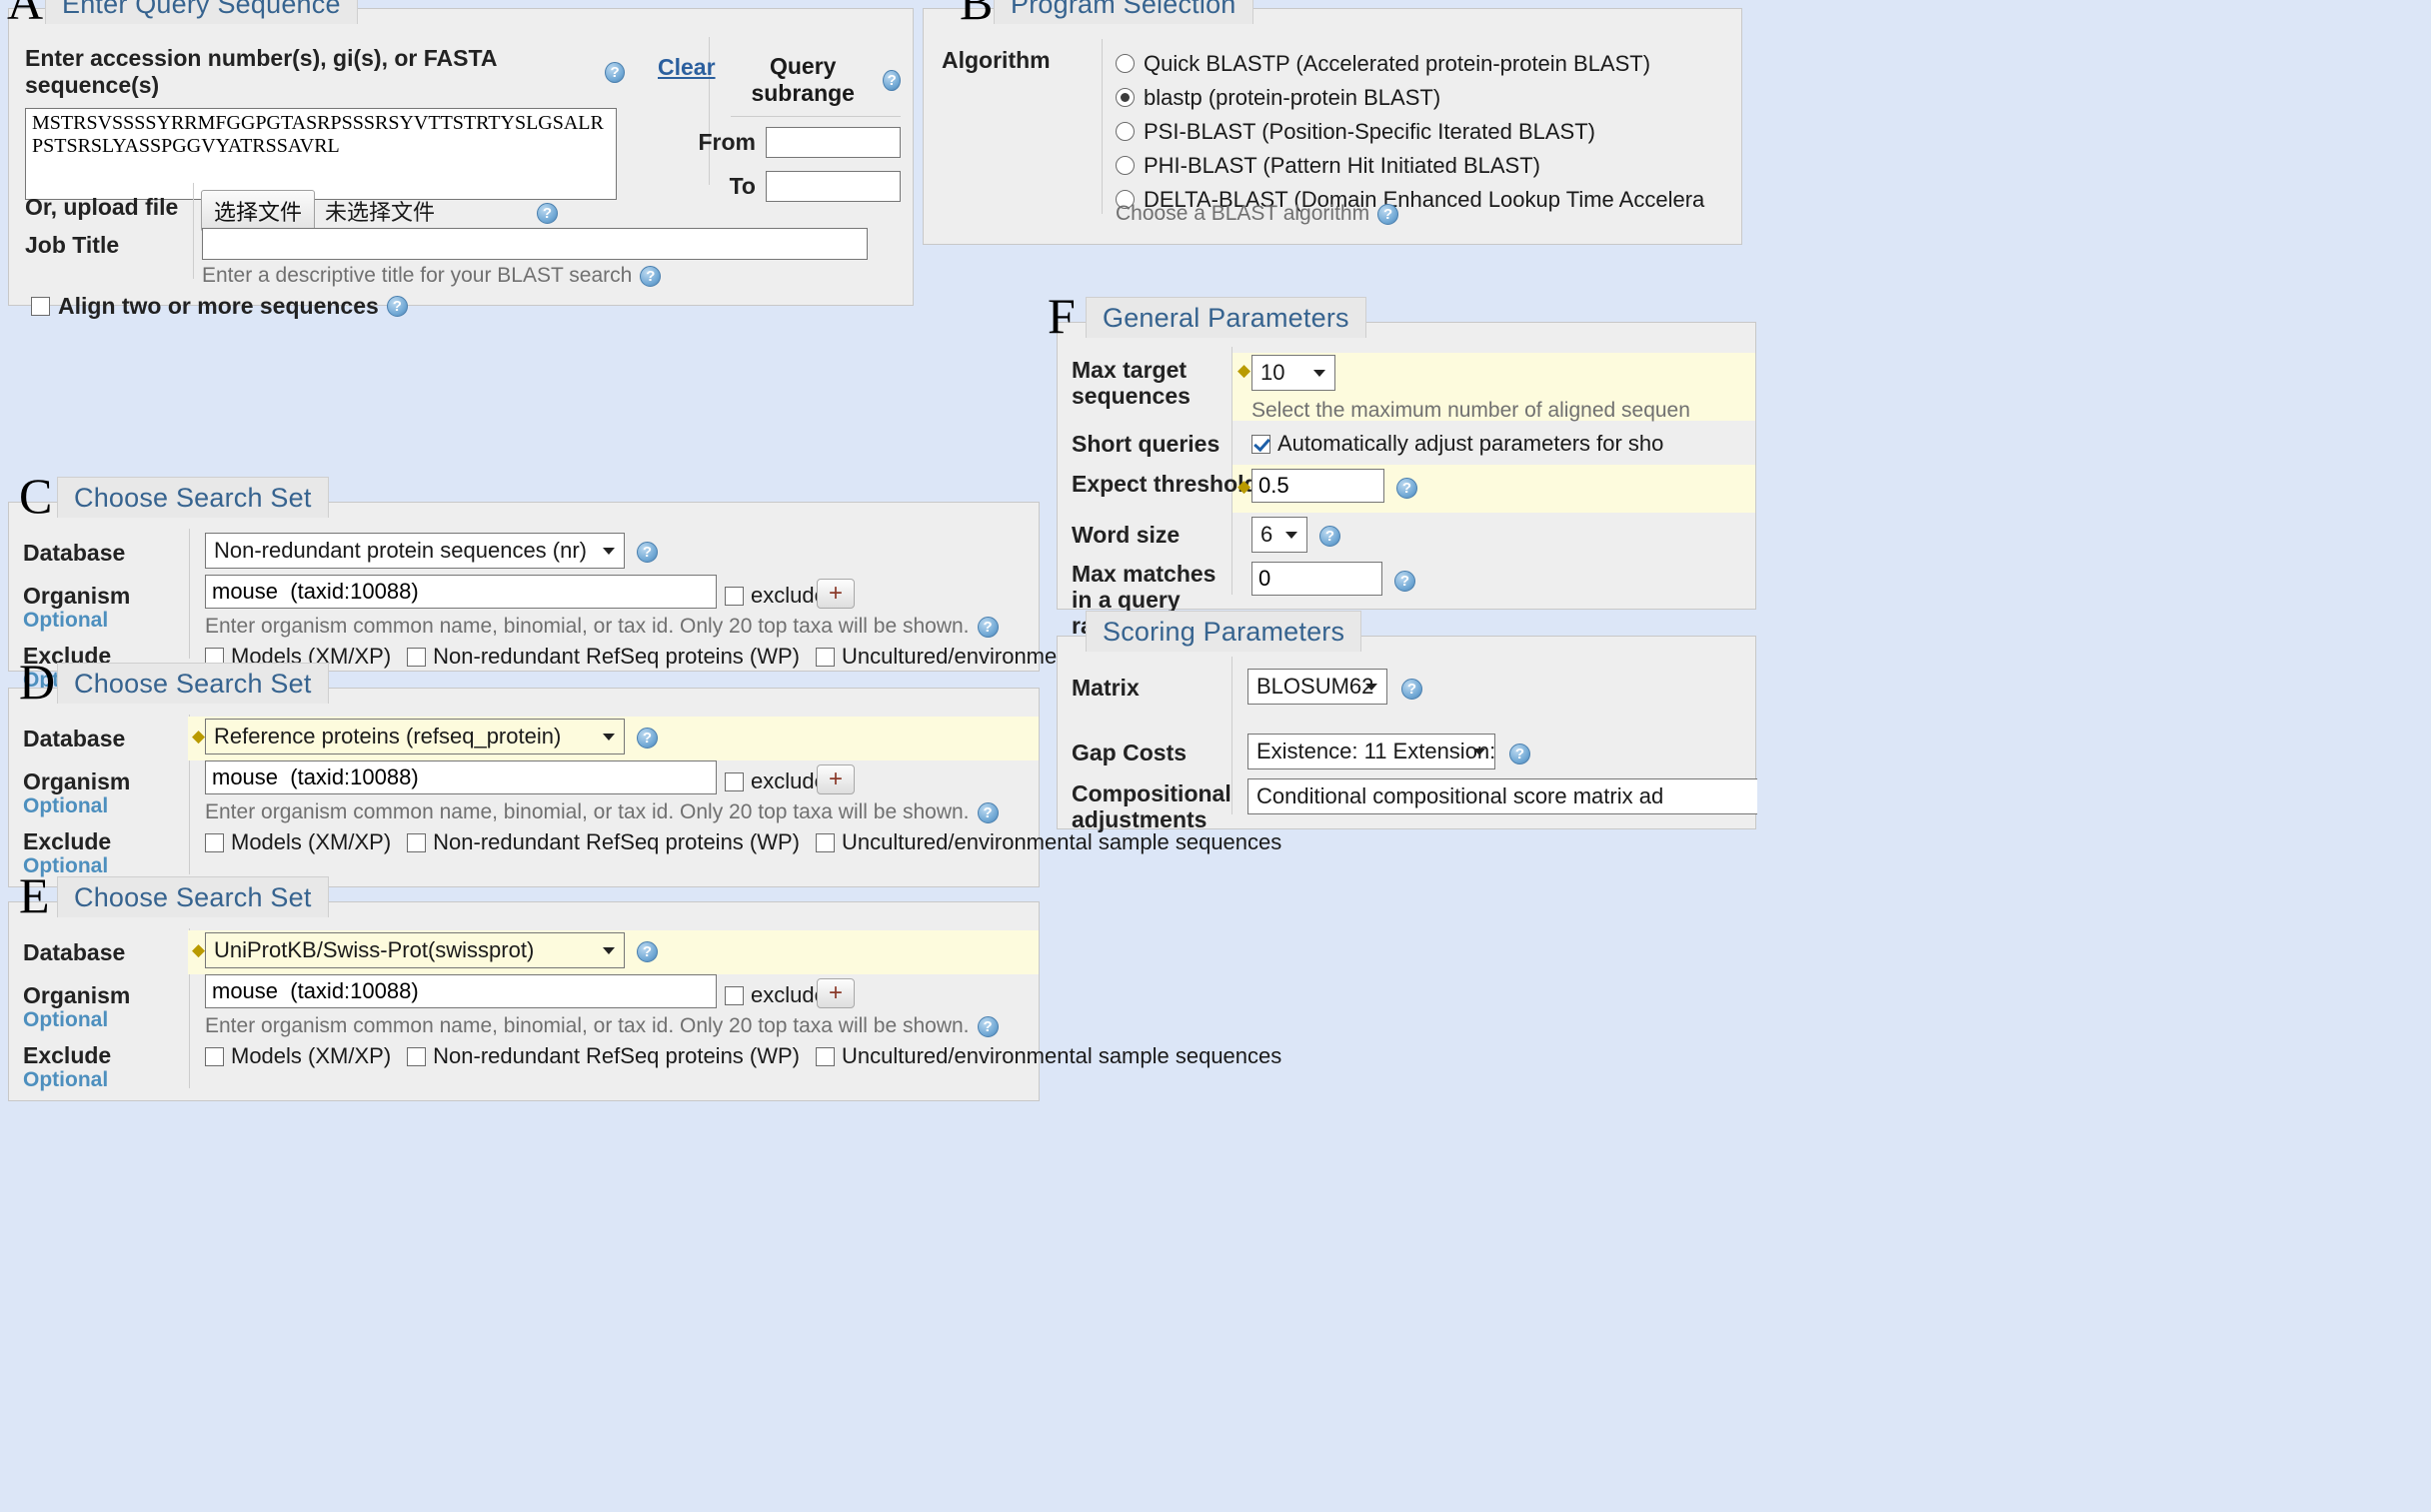 The image size is (2431, 1512). I want to click on panel-letter-a: A, so click(25, 15).